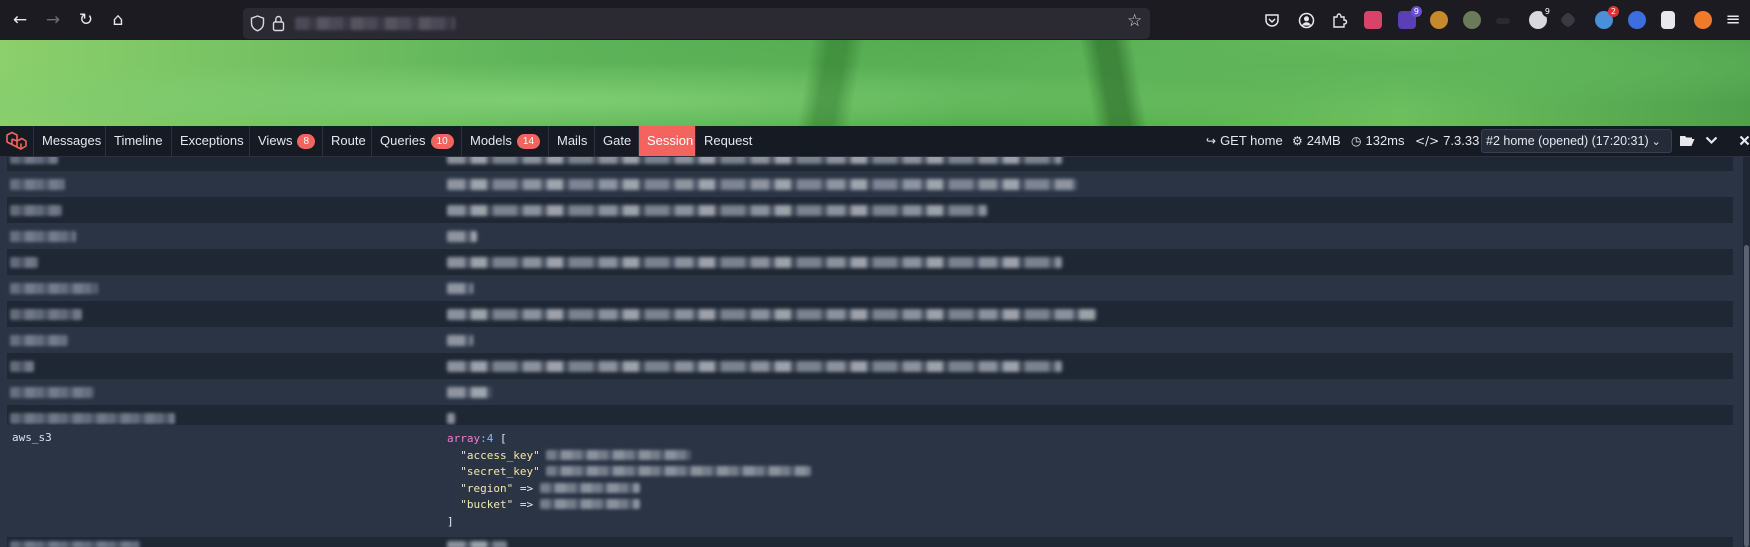 The image size is (1750, 547). Describe the element at coordinates (670, 140) in the screenshot. I see `tab-label: Session` at that location.